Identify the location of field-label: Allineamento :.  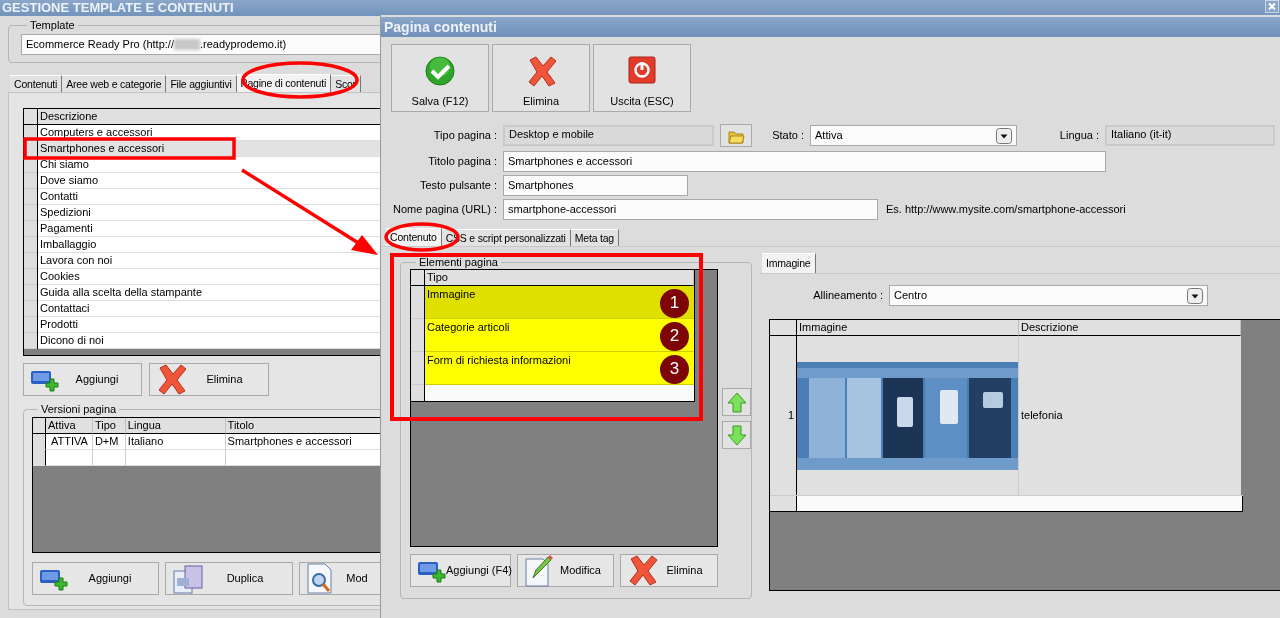
(848, 295).